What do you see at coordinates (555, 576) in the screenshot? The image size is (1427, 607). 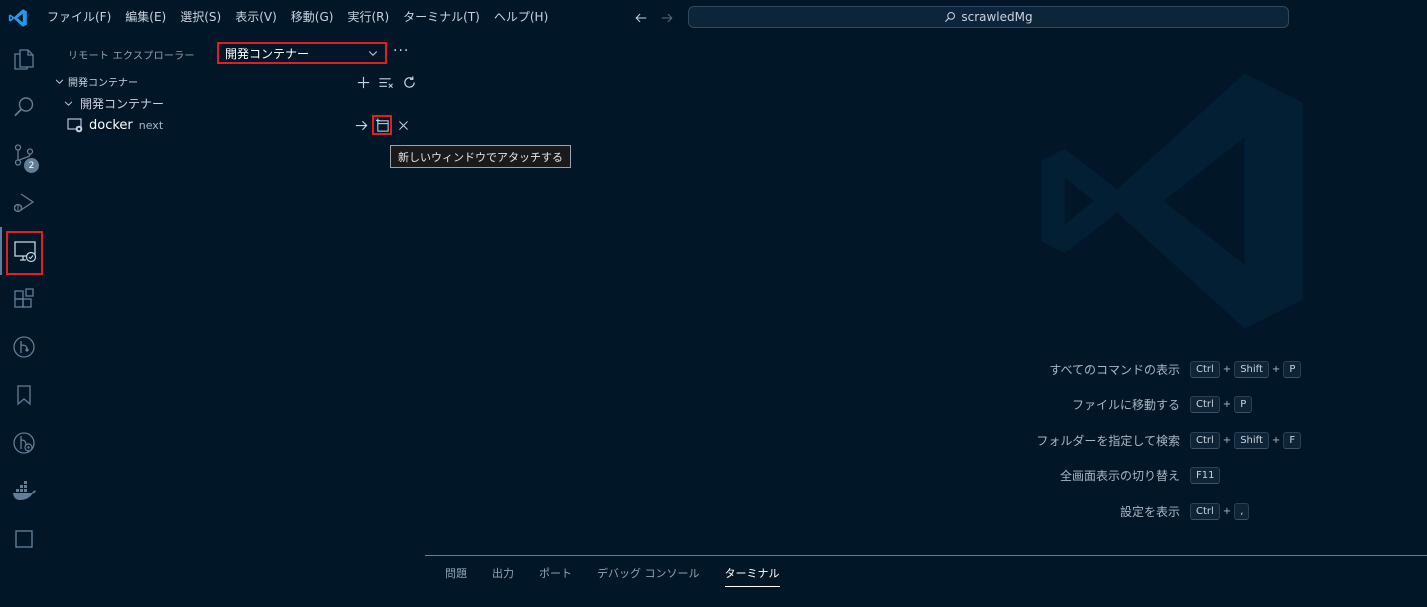 I see `tab-ports: ポート` at bounding box center [555, 576].